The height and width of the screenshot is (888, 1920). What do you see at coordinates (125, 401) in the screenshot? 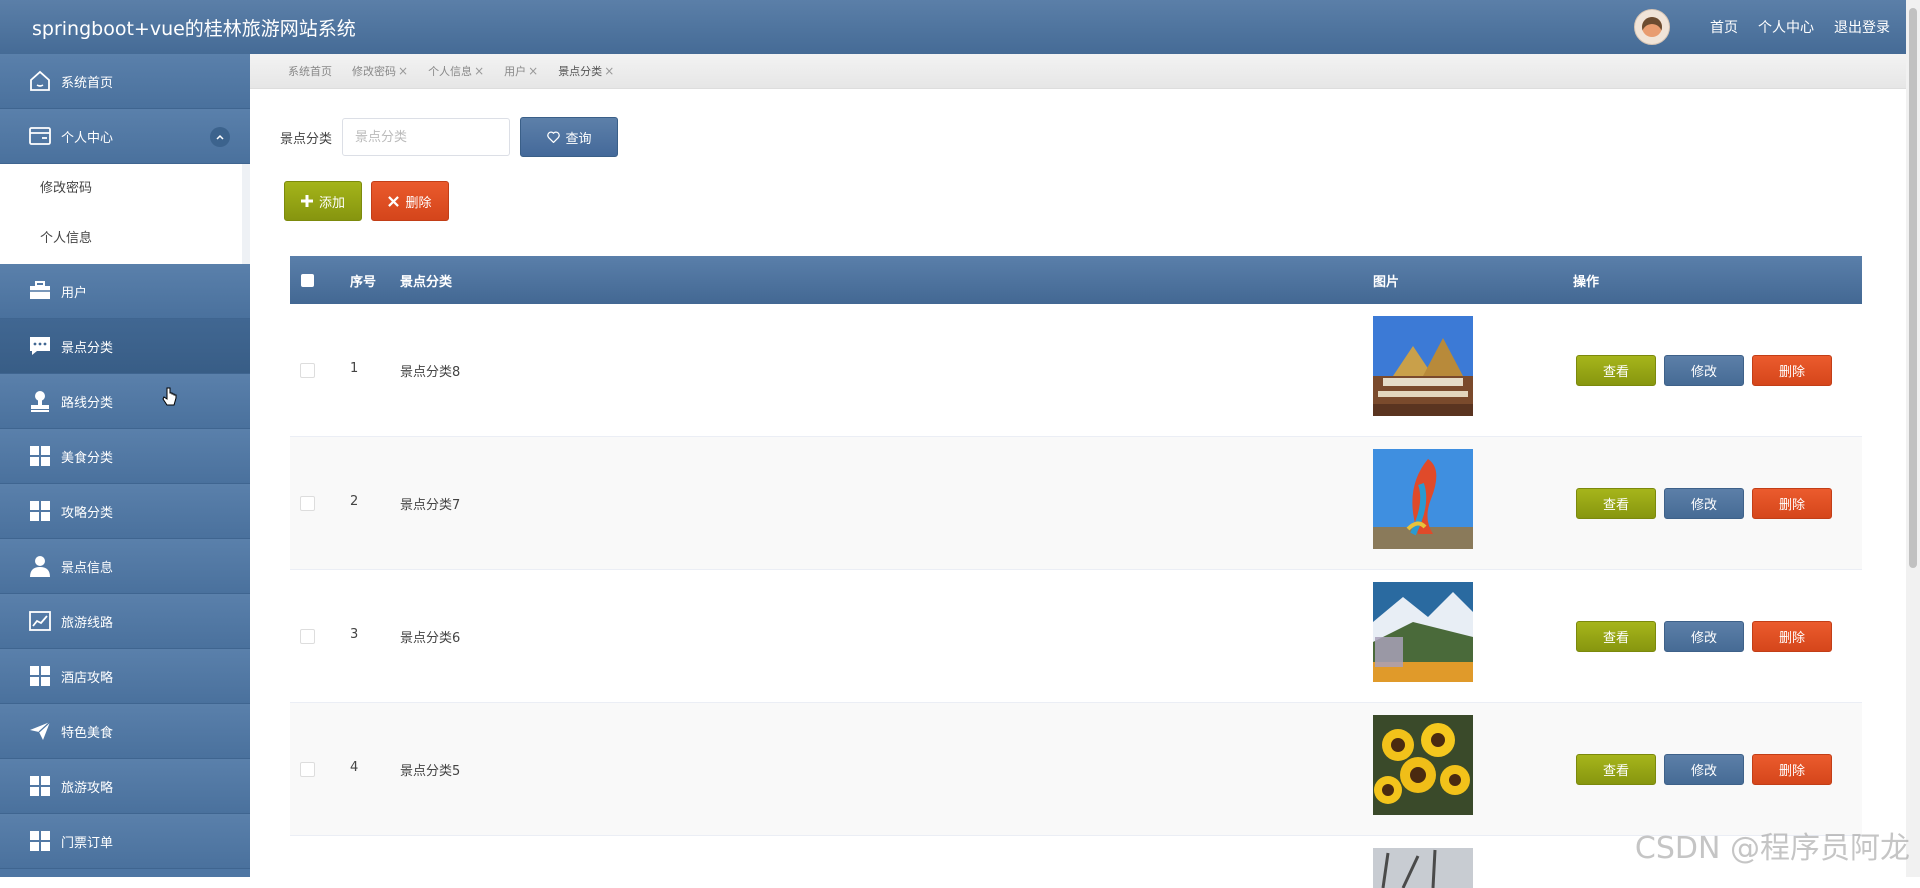
I see `sidebar-item-route-category: 路线分类` at bounding box center [125, 401].